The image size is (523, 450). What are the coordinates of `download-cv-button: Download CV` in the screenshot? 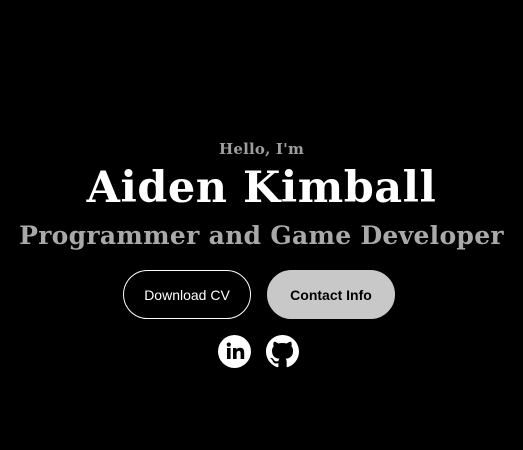 It's located at (187, 294).